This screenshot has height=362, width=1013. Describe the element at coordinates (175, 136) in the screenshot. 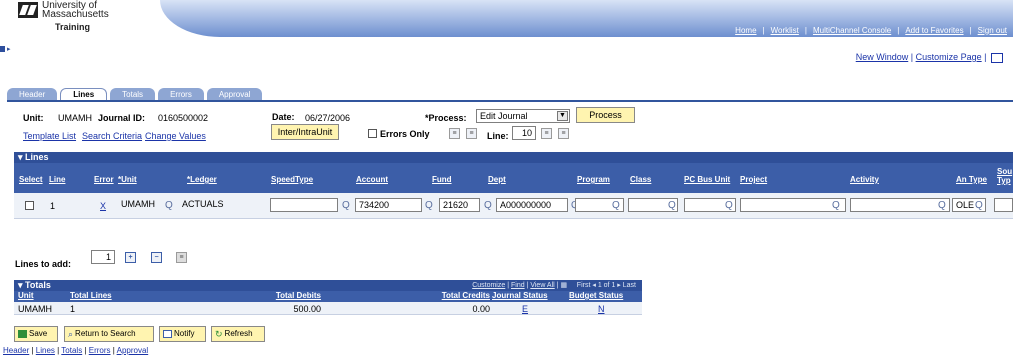

I see `change-values-link: Change Values` at that location.